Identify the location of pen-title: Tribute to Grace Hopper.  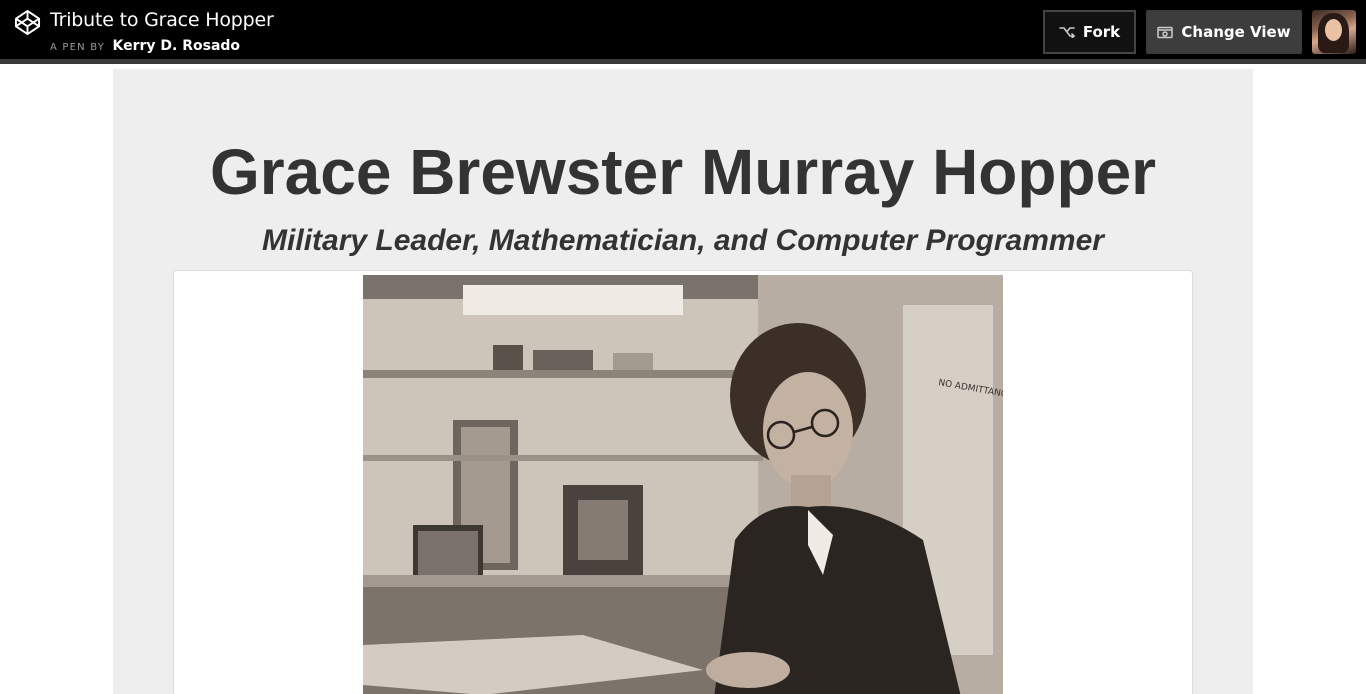
(162, 20).